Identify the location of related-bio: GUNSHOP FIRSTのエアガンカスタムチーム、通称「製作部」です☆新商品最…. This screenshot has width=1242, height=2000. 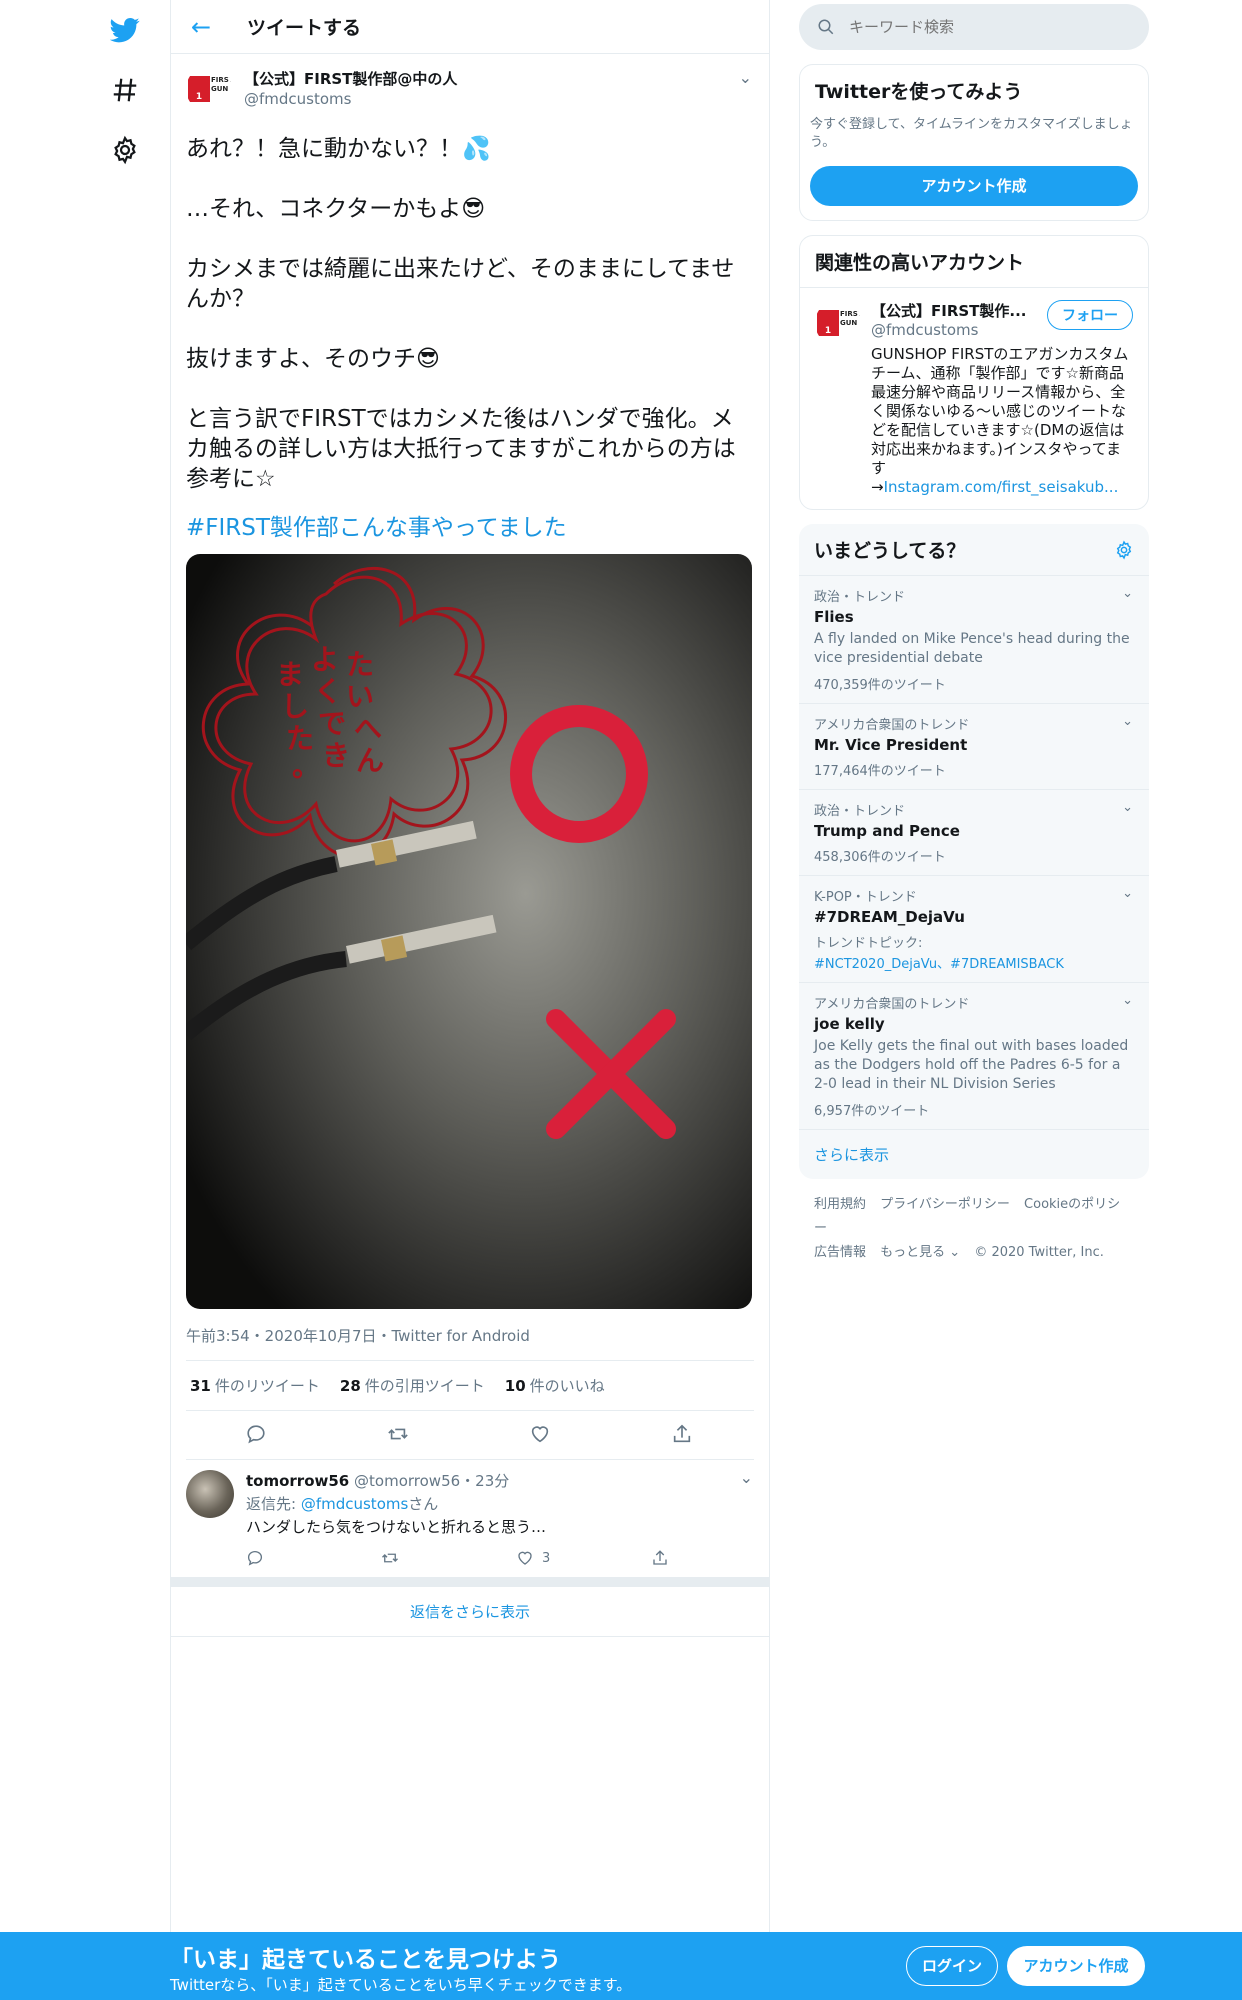
(1000, 420).